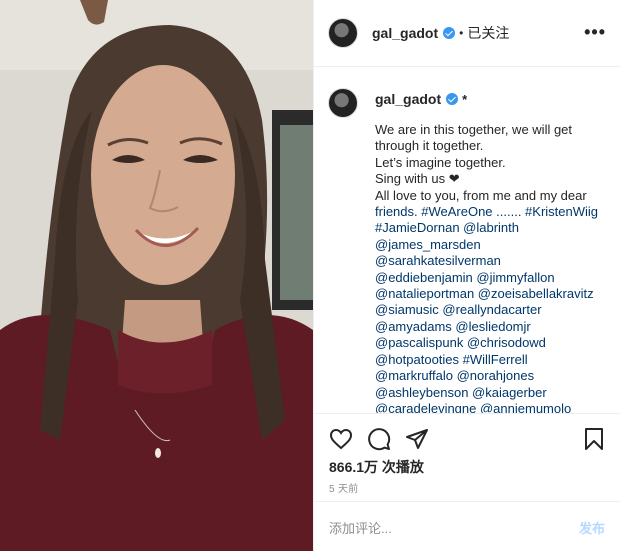 The image size is (620, 551). What do you see at coordinates (429, 146) in the screenshot?
I see `caption-line: through it together.` at bounding box center [429, 146].